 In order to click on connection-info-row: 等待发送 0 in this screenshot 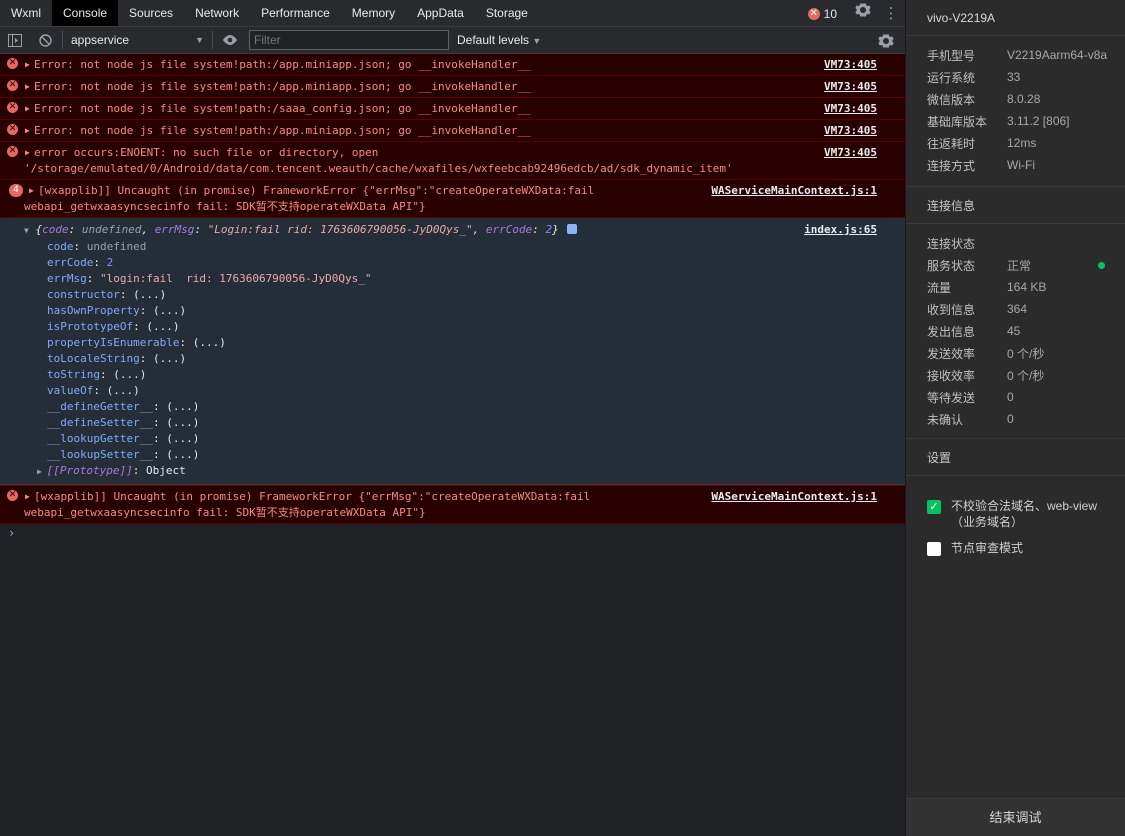, I will do `click(1015, 397)`.